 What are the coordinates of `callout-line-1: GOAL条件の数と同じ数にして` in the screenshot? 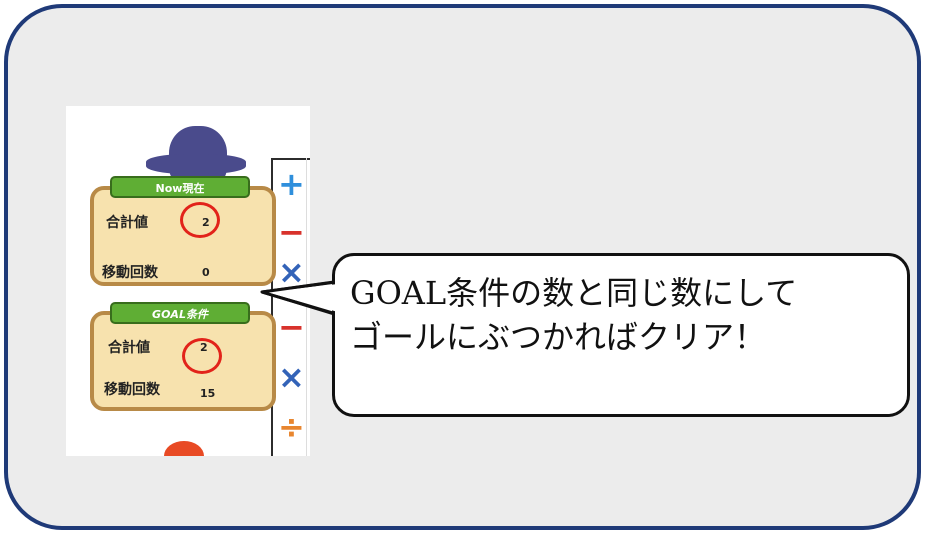 It's located at (574, 293).